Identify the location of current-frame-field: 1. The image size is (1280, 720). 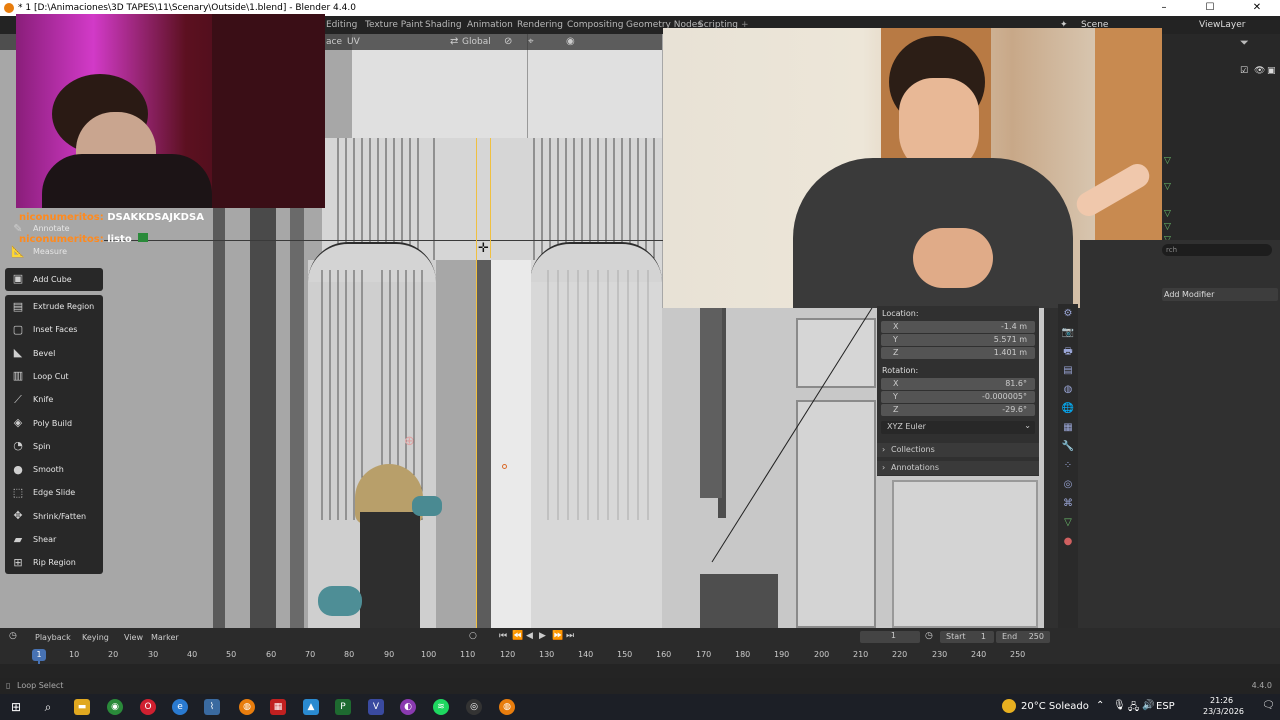
(890, 637).